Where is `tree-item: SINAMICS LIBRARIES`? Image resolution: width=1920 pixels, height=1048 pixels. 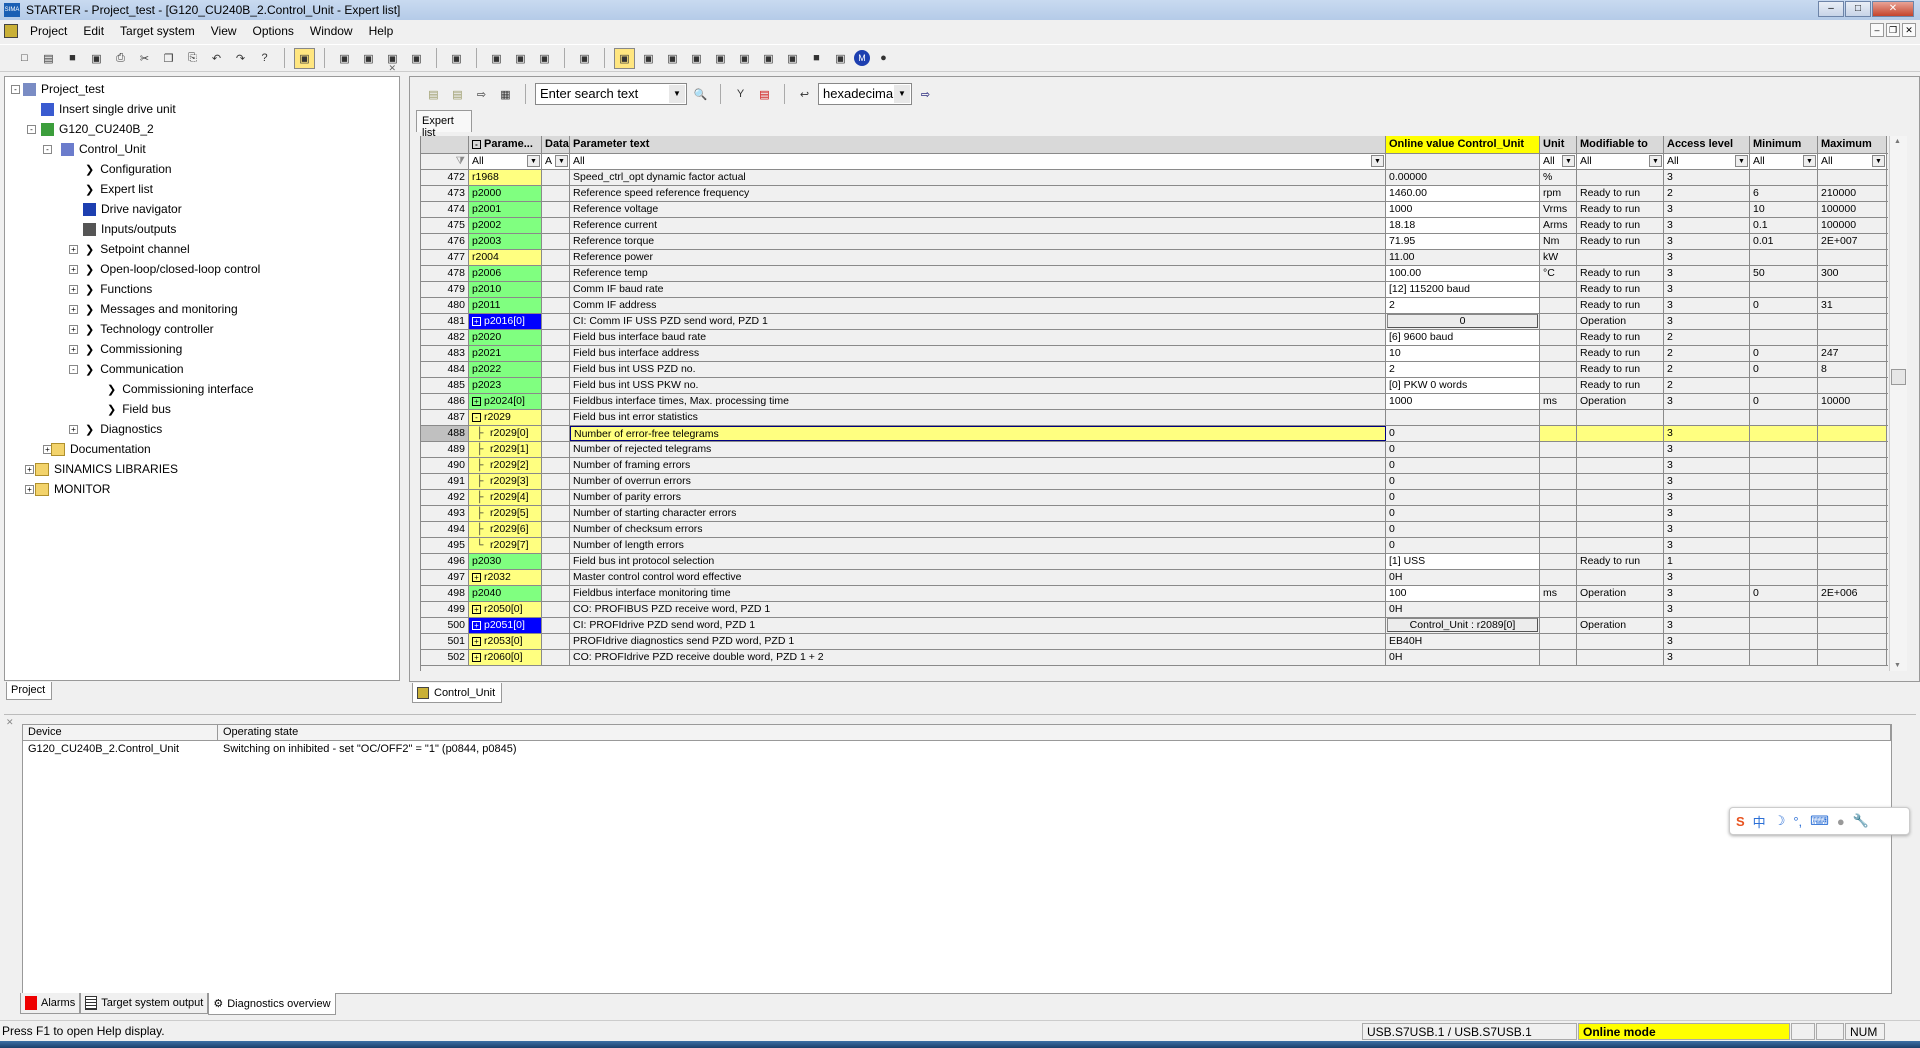
tree-item: SINAMICS LIBRARIES is located at coordinates (106, 469).